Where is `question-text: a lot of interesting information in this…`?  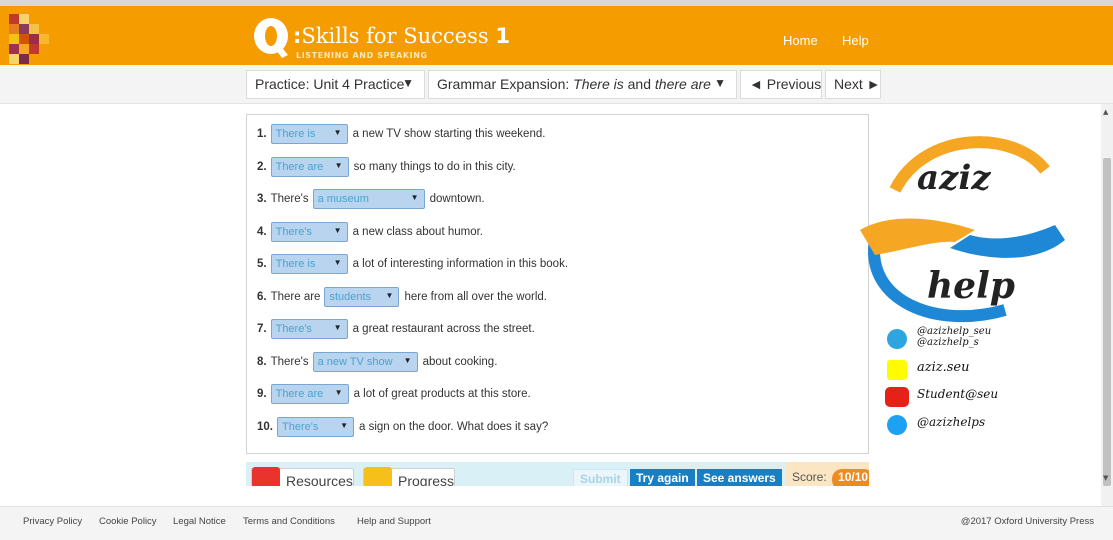 question-text: a lot of interesting information in this… is located at coordinates (460, 264).